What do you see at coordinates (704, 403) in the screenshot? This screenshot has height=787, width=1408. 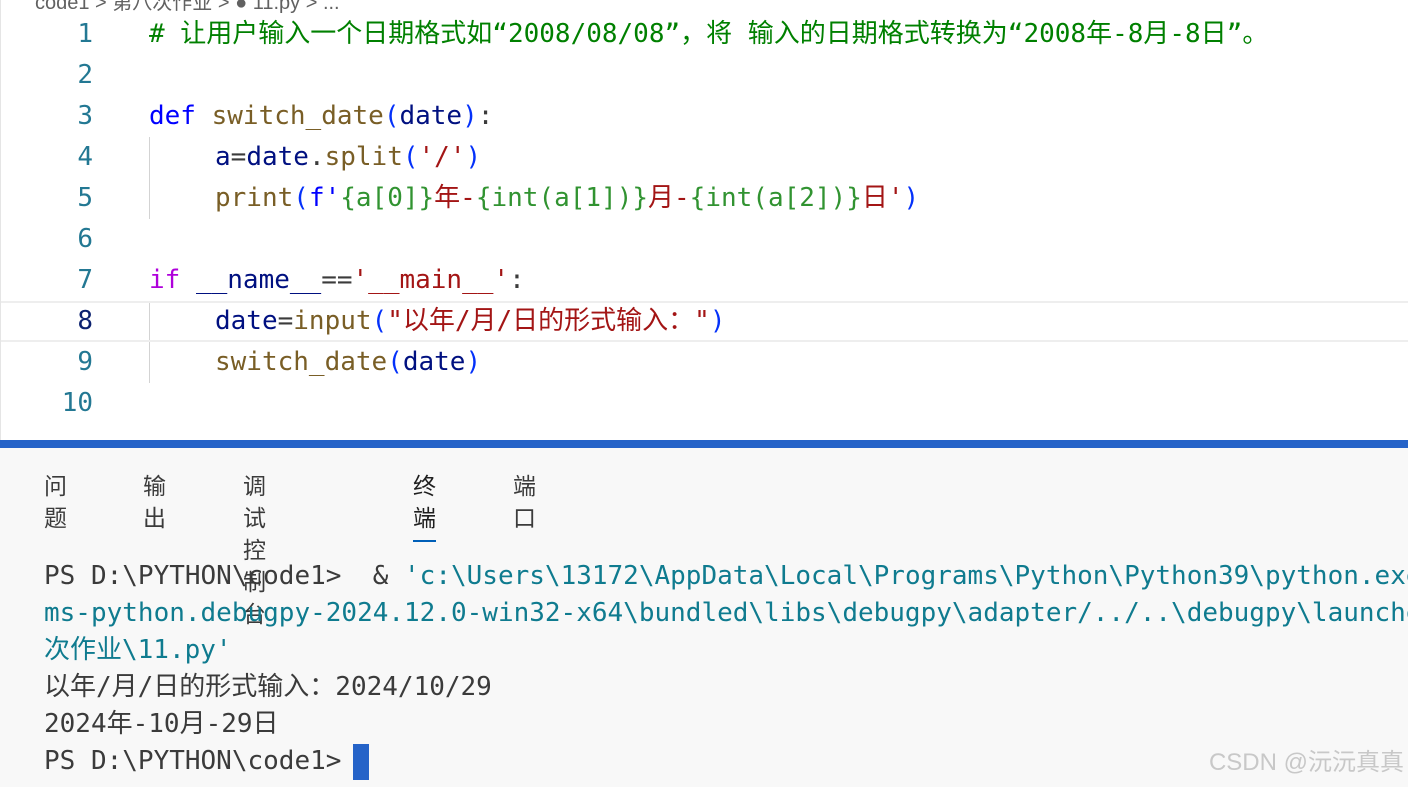 I see `code-line: 10` at bounding box center [704, 403].